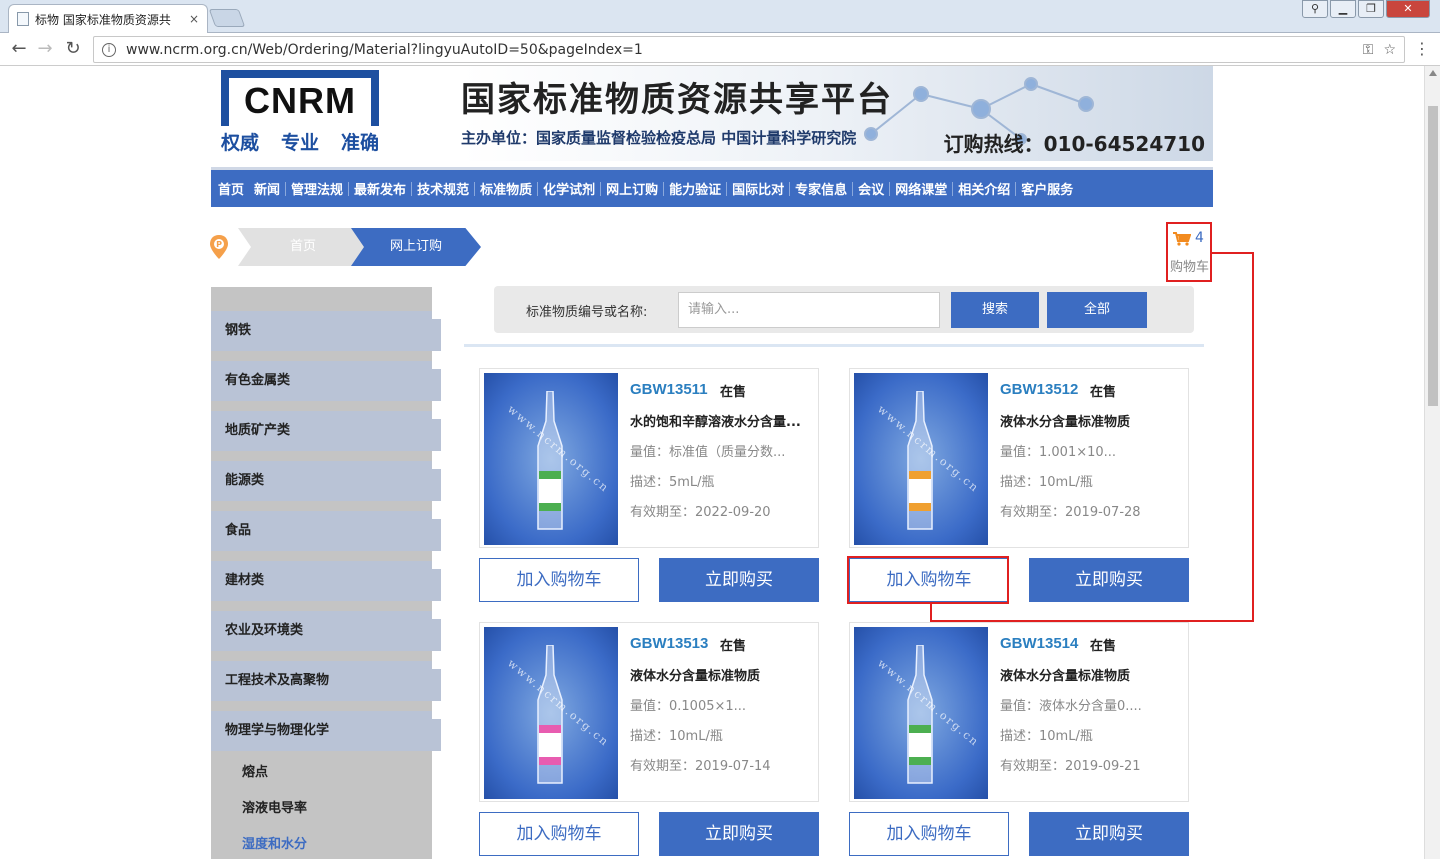 The height and width of the screenshot is (859, 1440). I want to click on minimize-icon: ▁, so click(1343, 9).